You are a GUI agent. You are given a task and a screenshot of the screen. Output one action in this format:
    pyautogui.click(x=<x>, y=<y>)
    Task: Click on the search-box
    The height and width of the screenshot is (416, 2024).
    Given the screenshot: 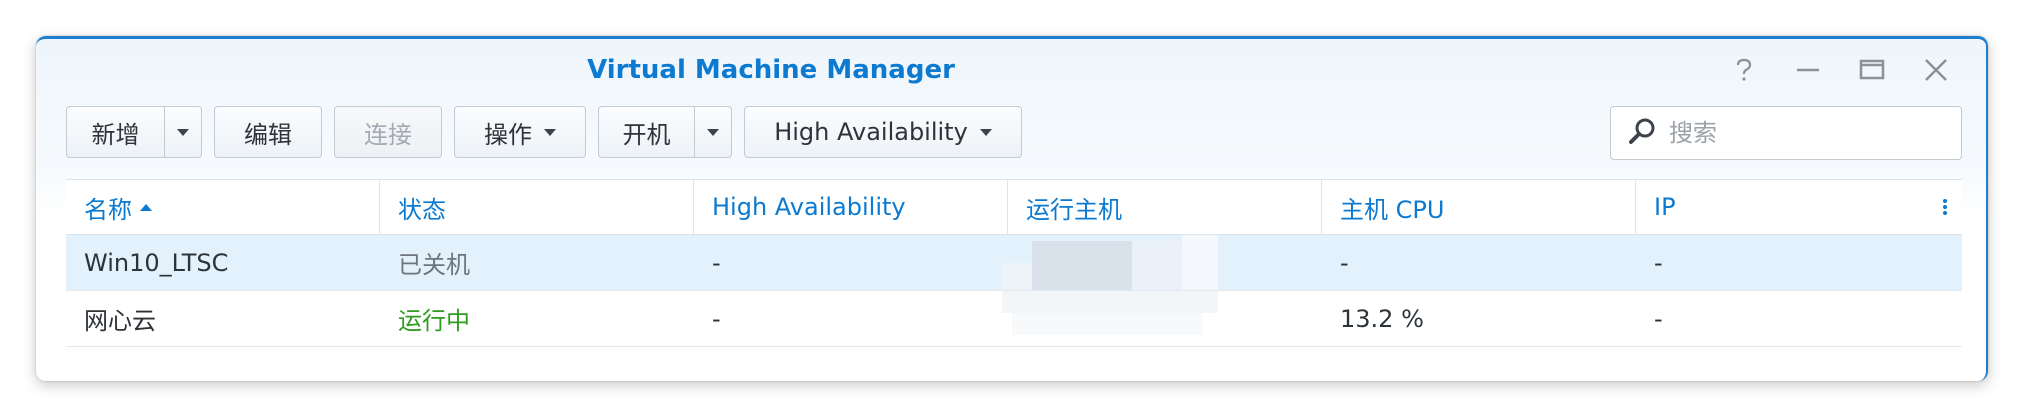 What is the action you would take?
    pyautogui.click(x=1786, y=133)
    